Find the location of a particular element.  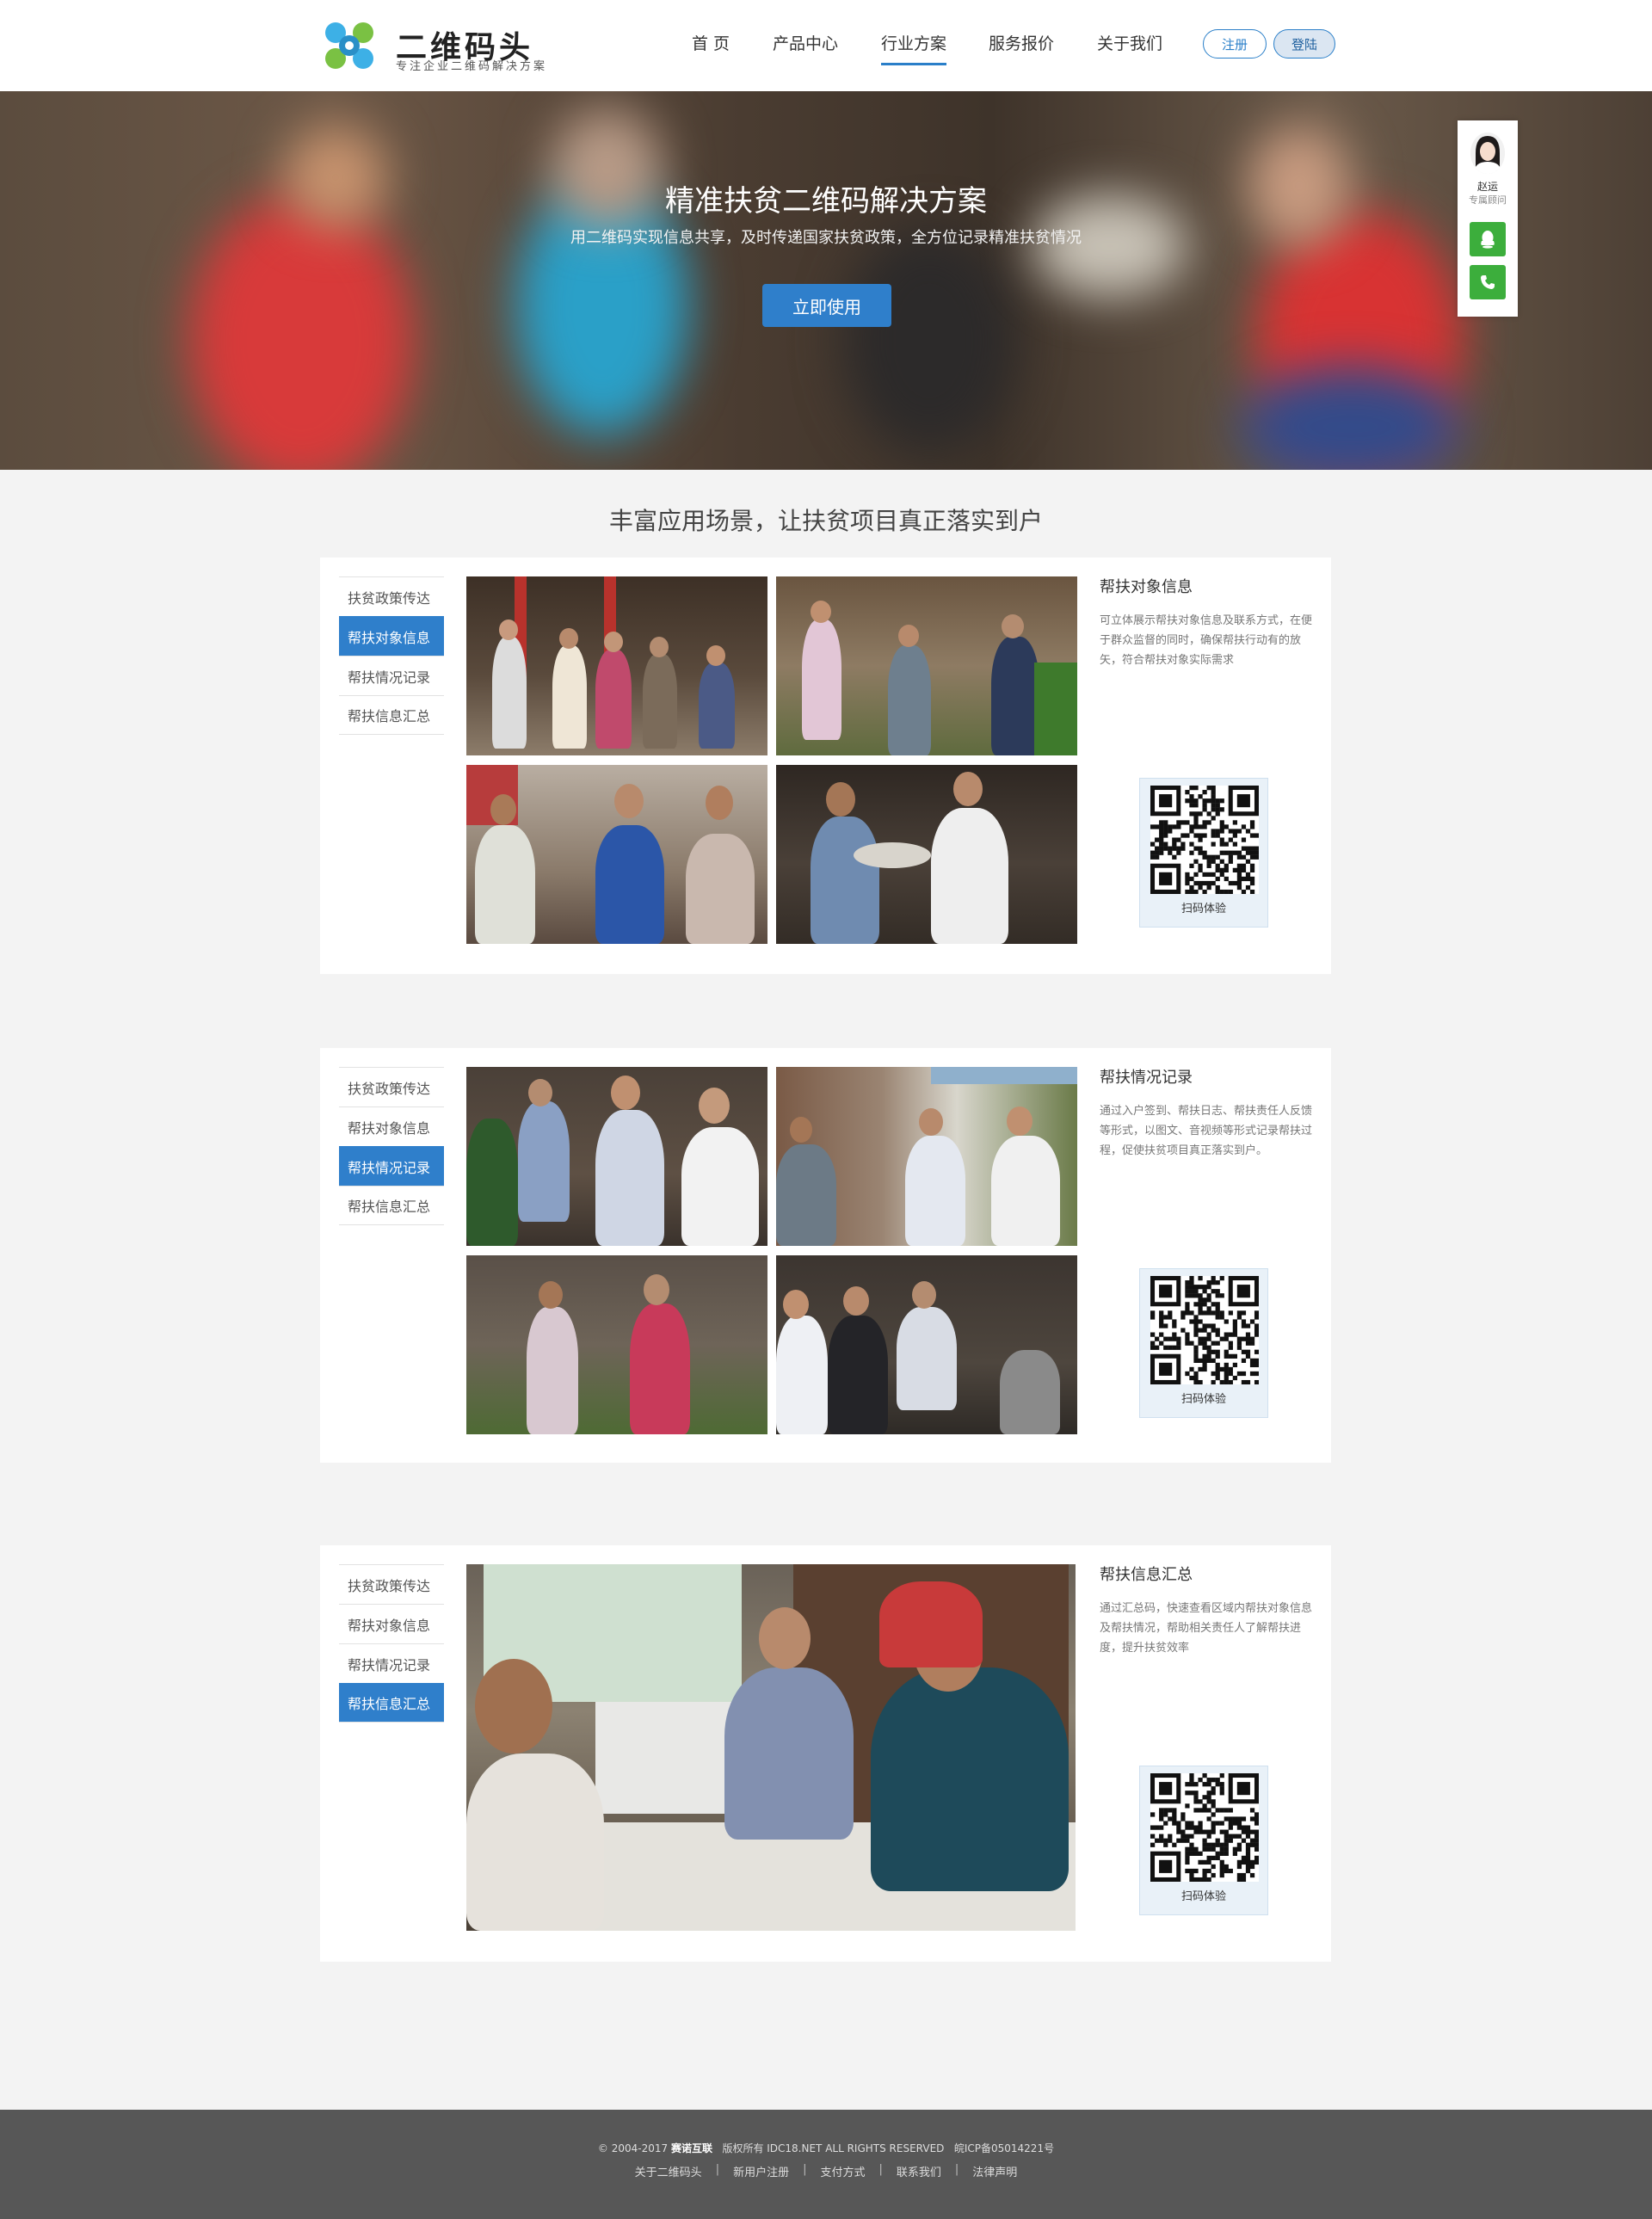

icp-number: 皖ICP备05014221号 is located at coordinates (1004, 2148).